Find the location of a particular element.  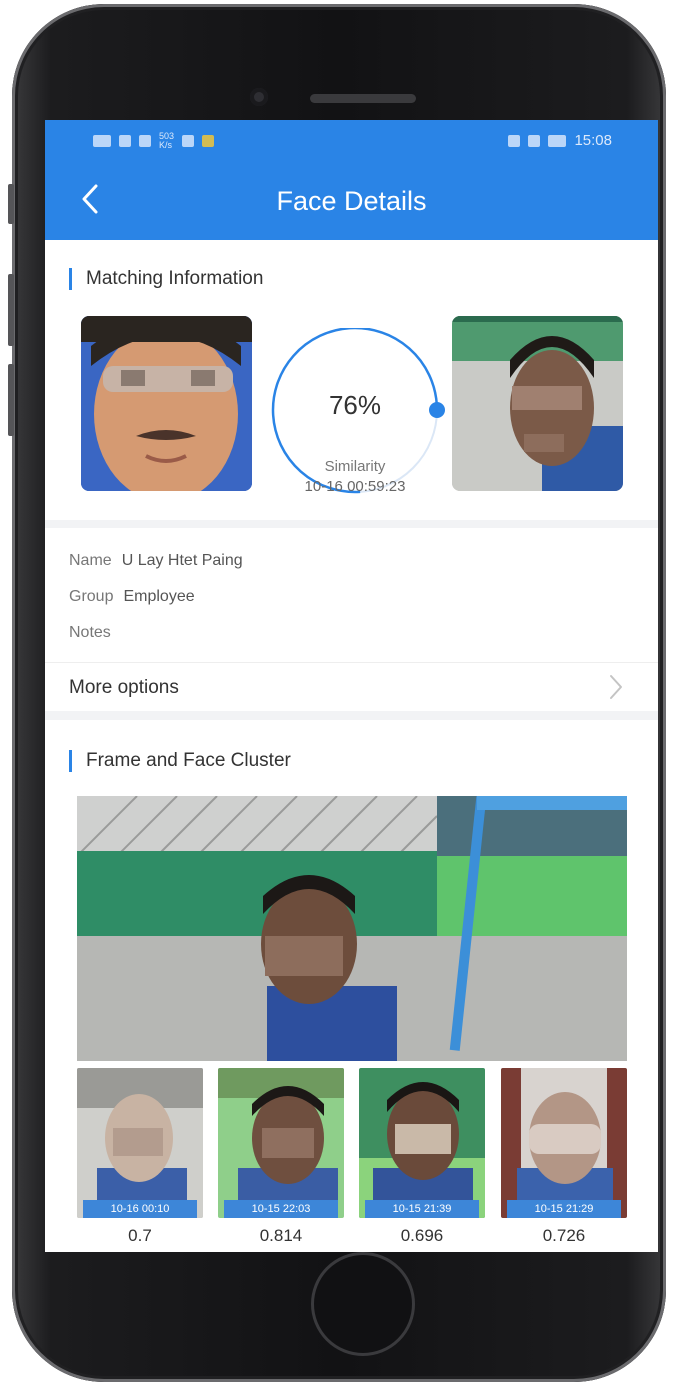

more-options-row: More options is located at coordinates (351, 686).